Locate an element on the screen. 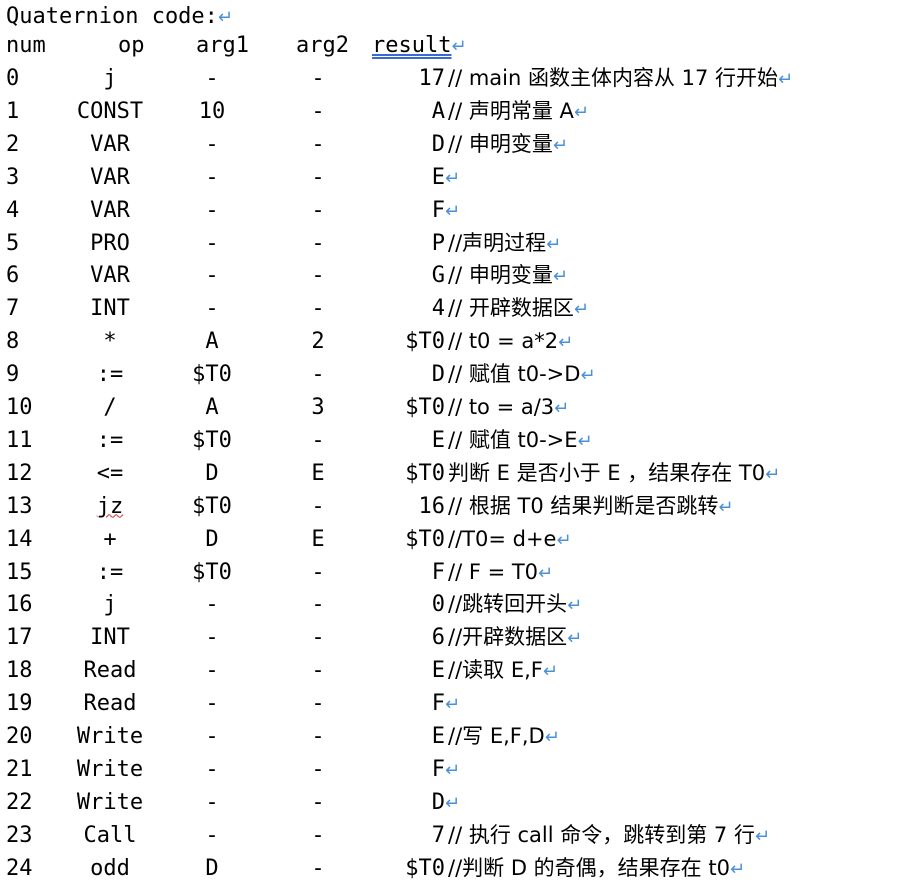 This screenshot has width=909, height=886. row-result: F is located at coordinates (415, 572).